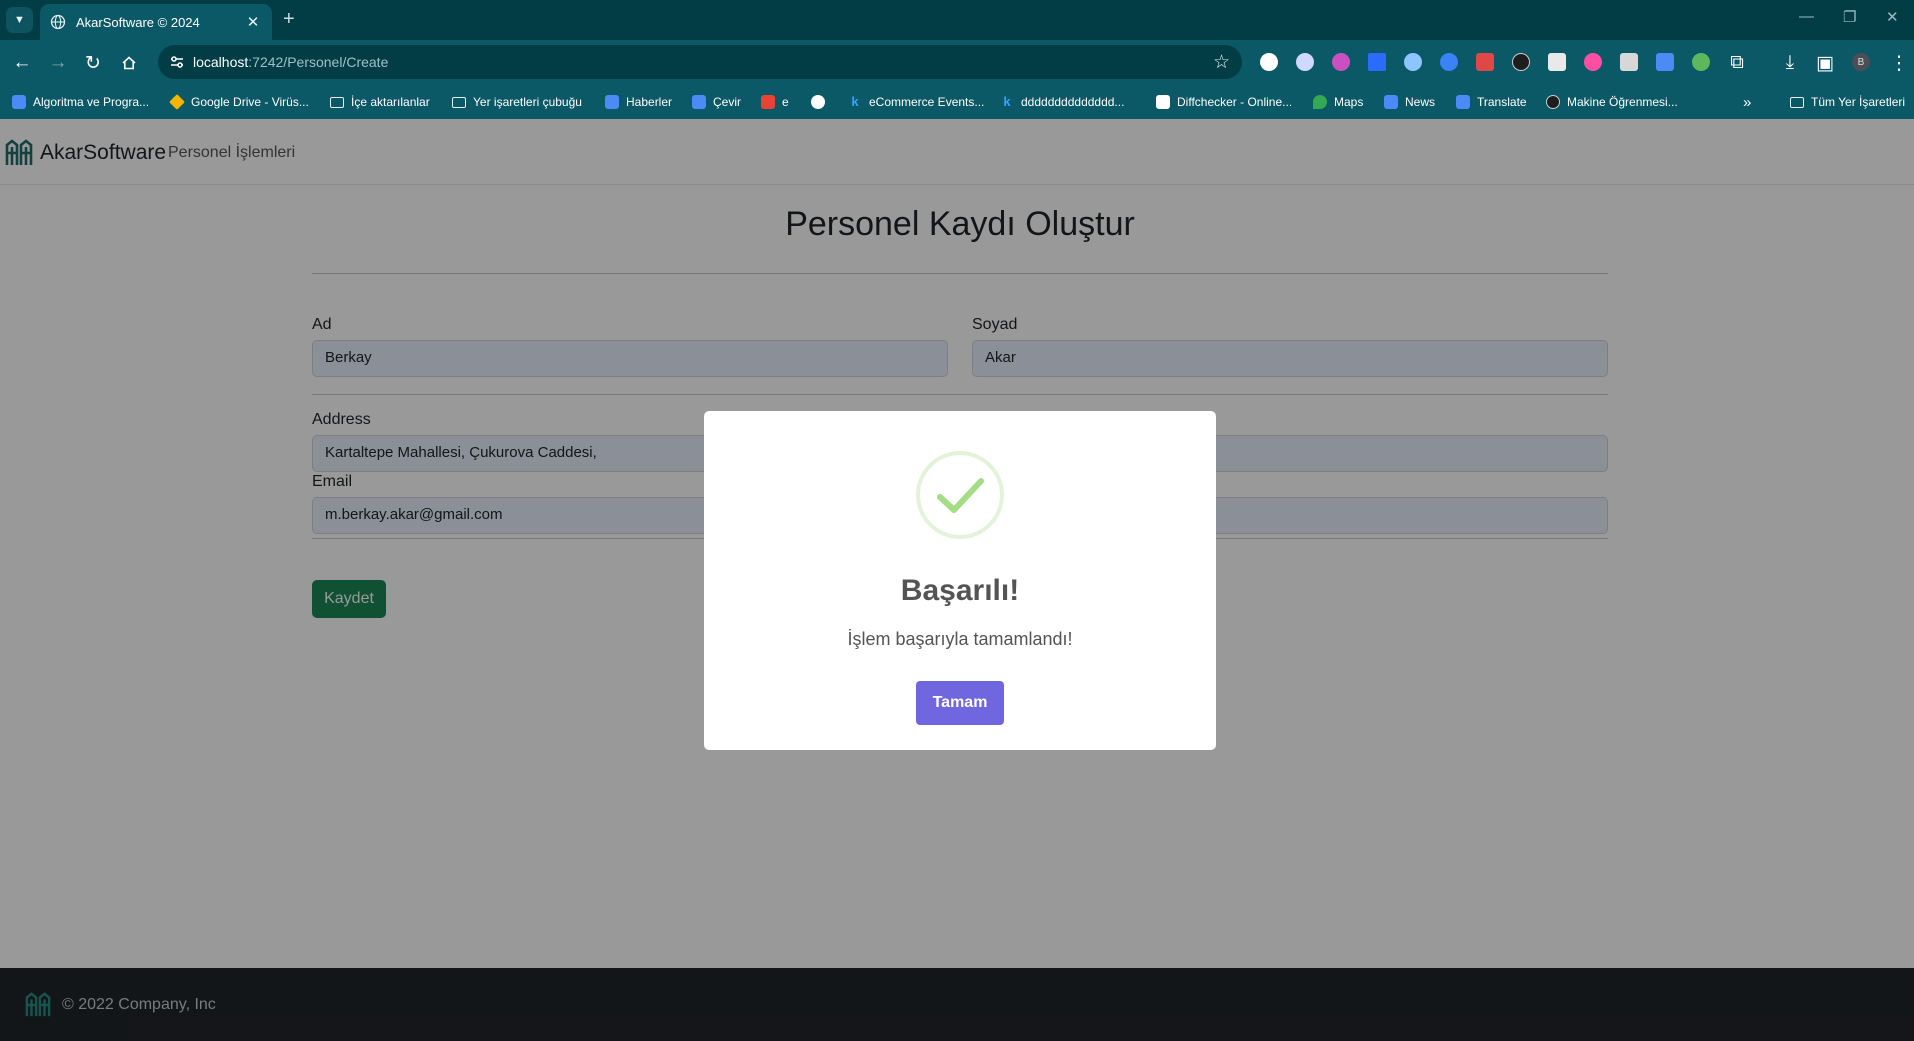  What do you see at coordinates (290, 62) in the screenshot?
I see `url-text: localhost:7242/Personel/Create` at bounding box center [290, 62].